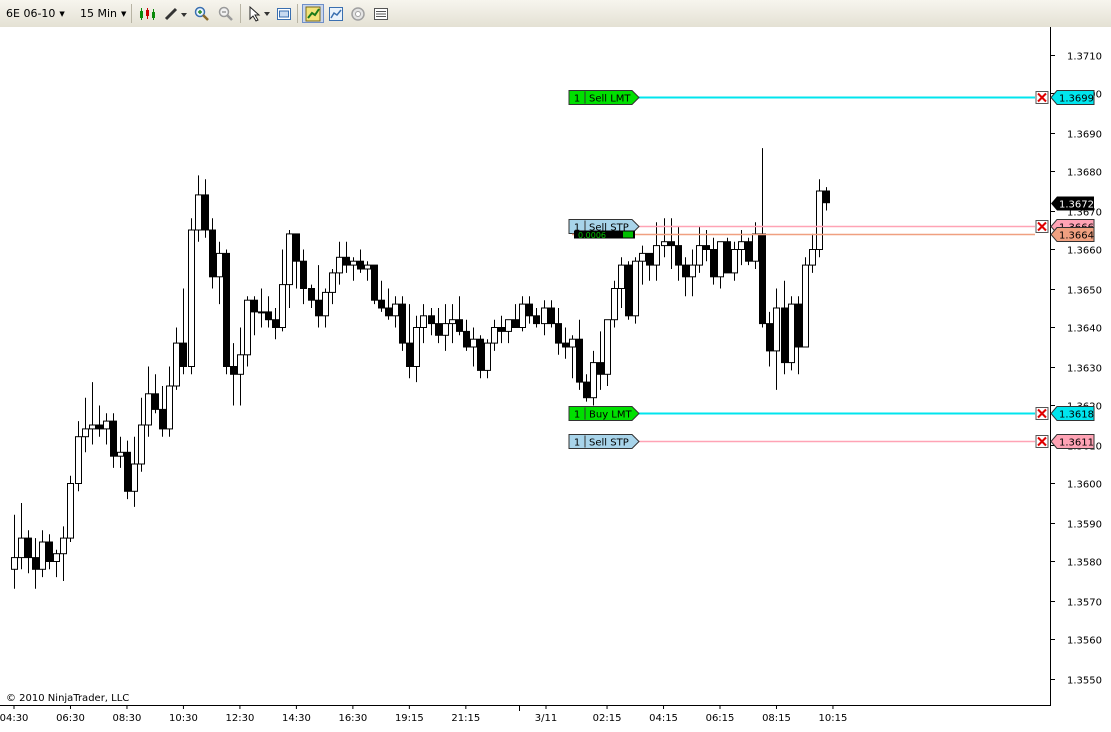 The height and width of the screenshot is (732, 1111). I want to click on order-label: Sell LMT, so click(610, 99).